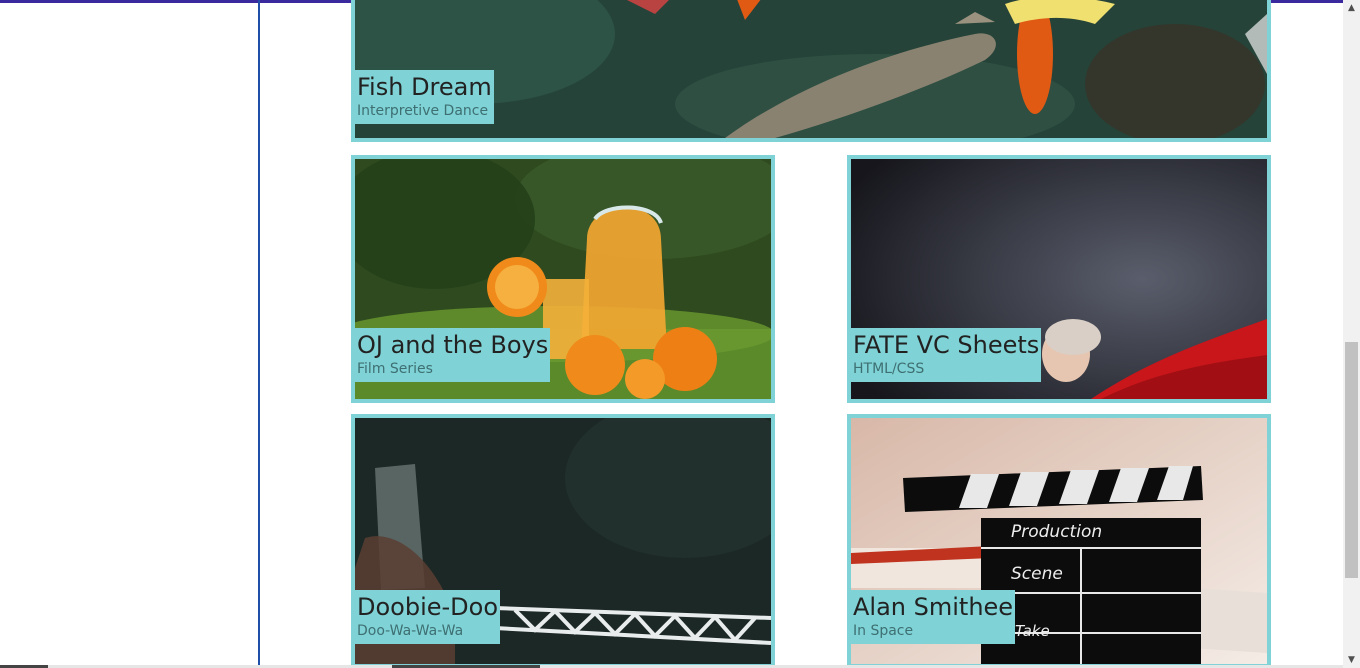 This screenshot has width=1360, height=668. I want to click on sidebar-border, so click(259, 334).